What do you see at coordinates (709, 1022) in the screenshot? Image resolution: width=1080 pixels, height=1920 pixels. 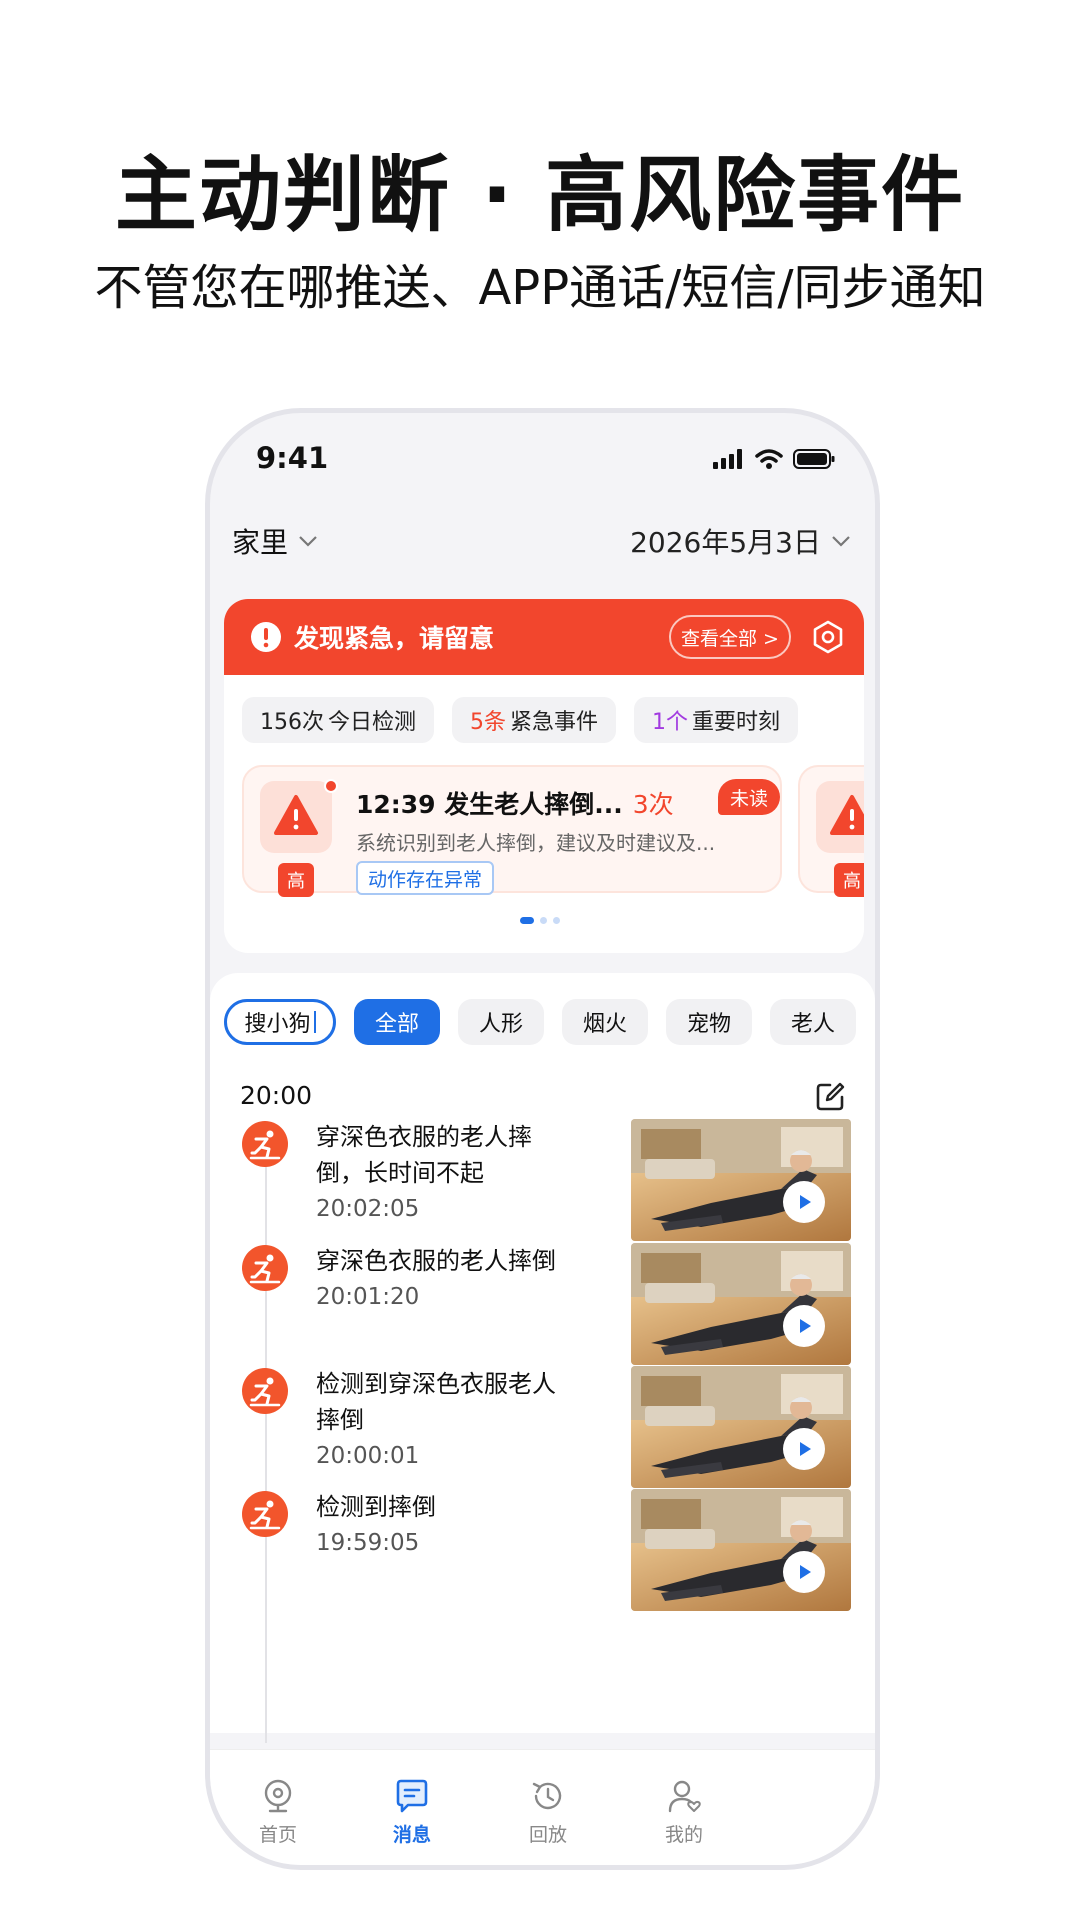 I see `filter-pet: 宠物` at bounding box center [709, 1022].